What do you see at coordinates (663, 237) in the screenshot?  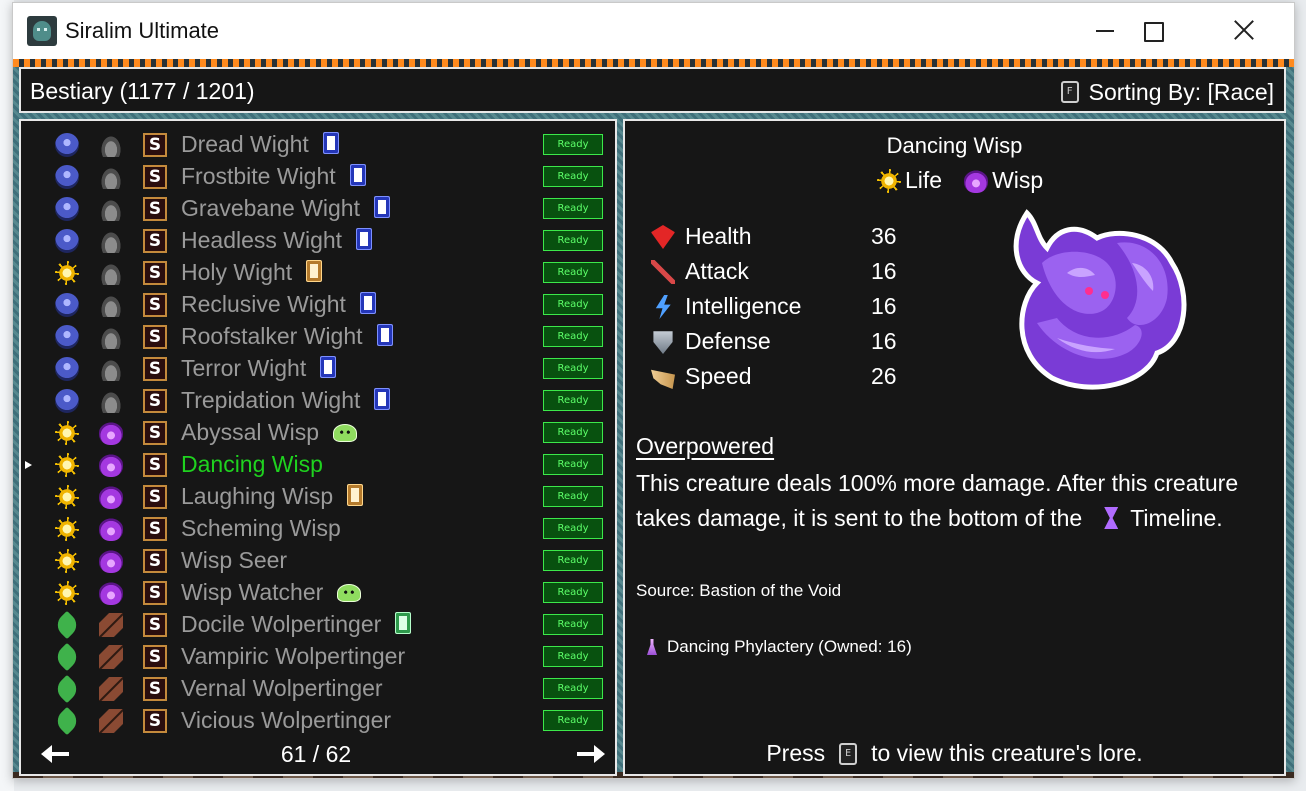 I see `heart-icon` at bounding box center [663, 237].